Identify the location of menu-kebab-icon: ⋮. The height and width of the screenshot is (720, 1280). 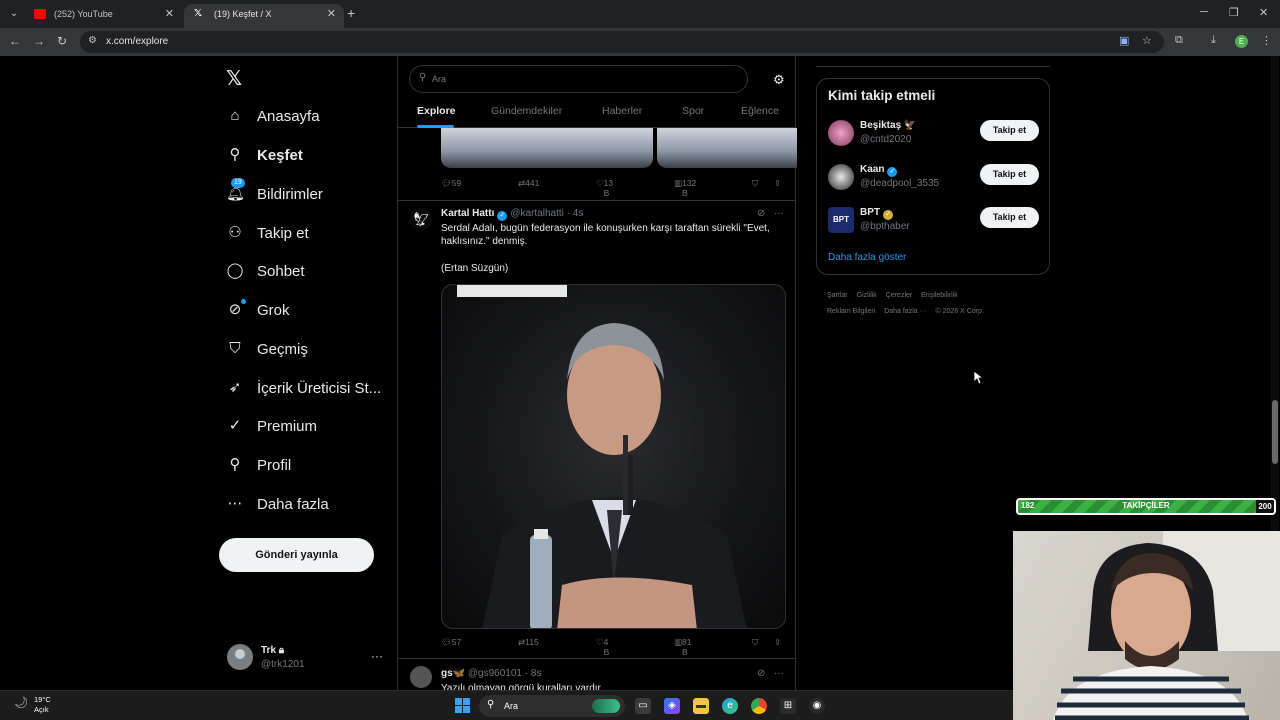
(1266, 40).